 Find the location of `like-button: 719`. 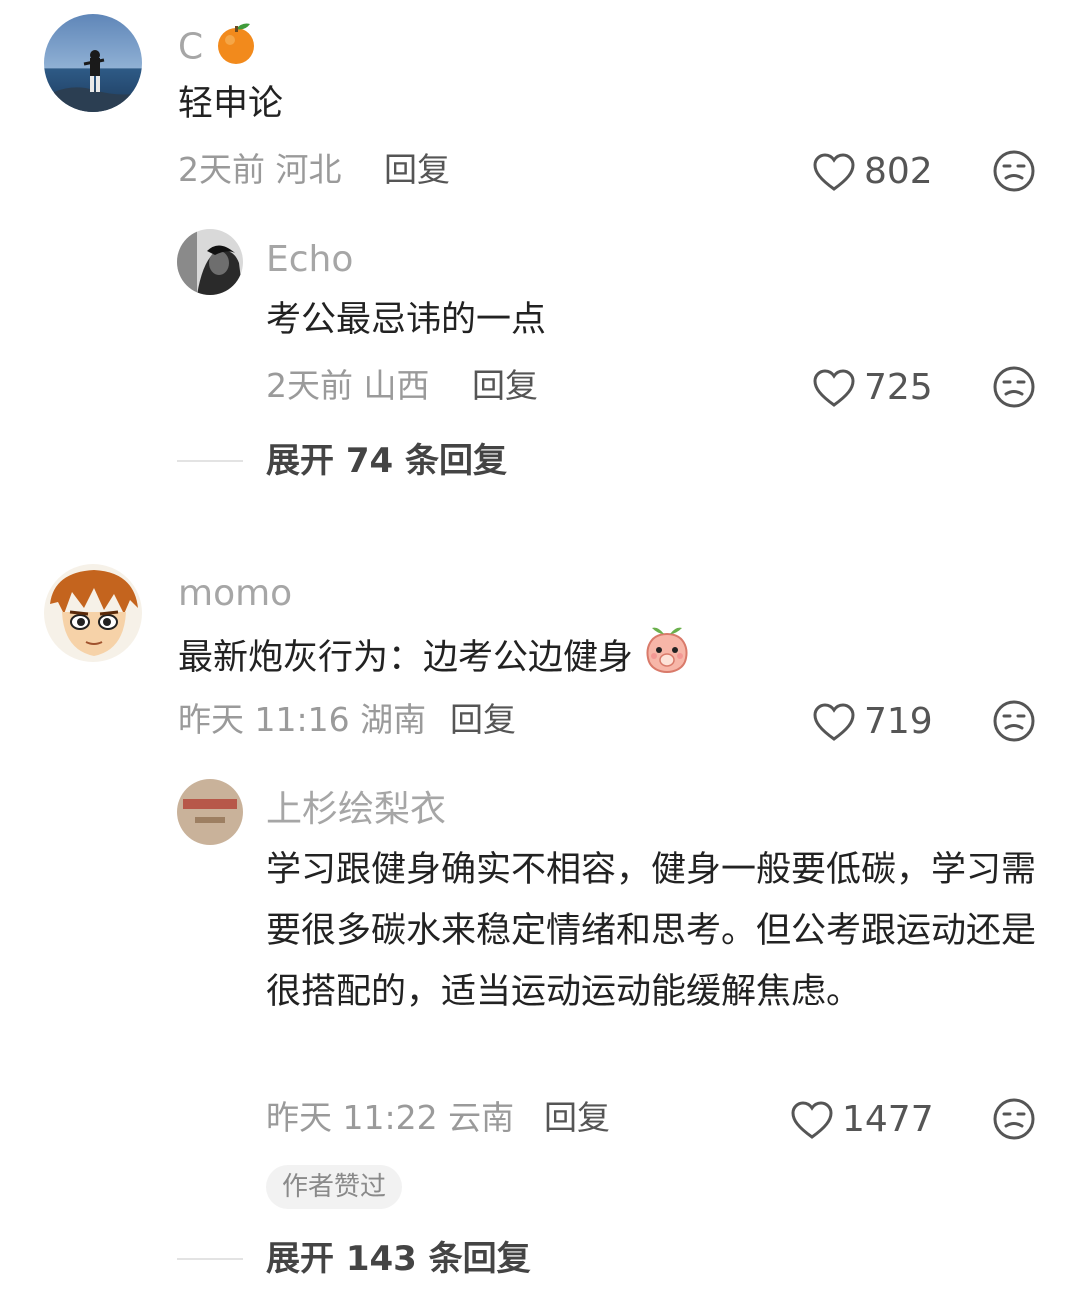

like-button: 719 is located at coordinates (872, 722).